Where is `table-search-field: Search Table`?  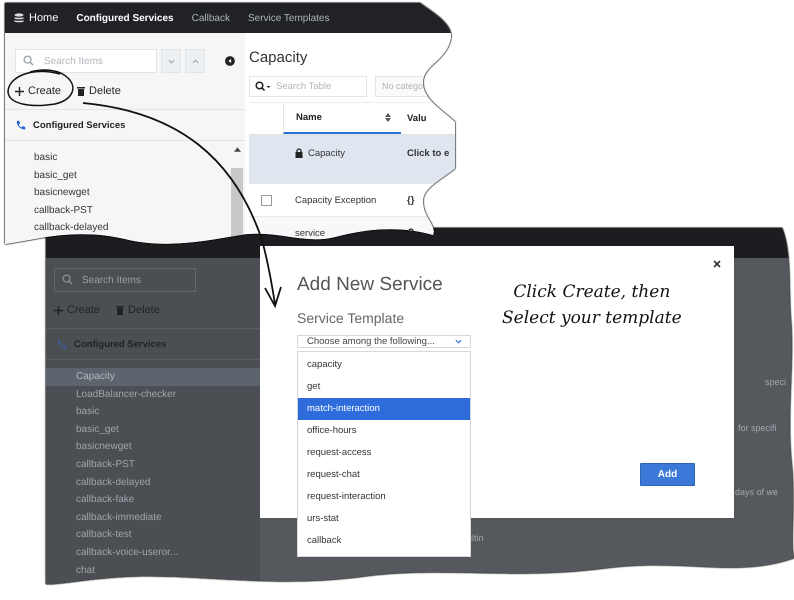
table-search-field: Search Table is located at coordinates (308, 86).